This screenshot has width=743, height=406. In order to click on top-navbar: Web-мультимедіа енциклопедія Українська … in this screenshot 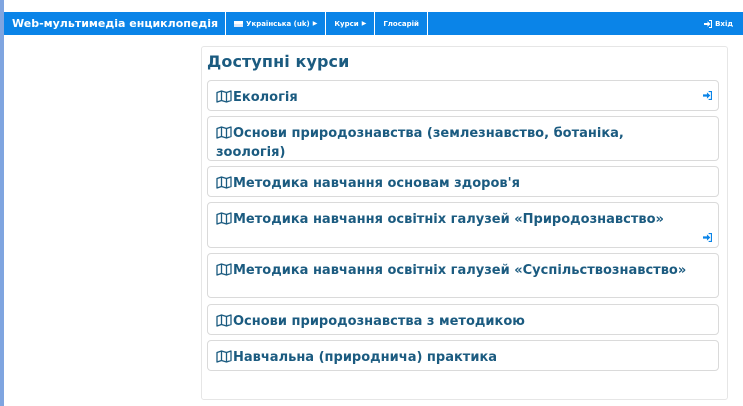, I will do `click(373, 23)`.